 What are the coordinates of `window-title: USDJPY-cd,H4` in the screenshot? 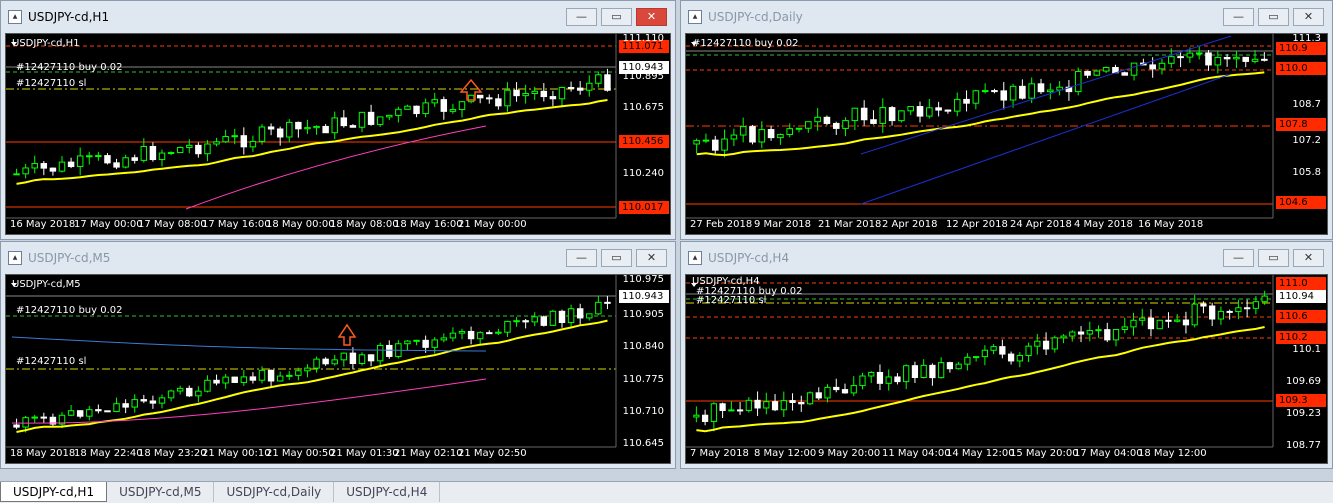 It's located at (749, 258).